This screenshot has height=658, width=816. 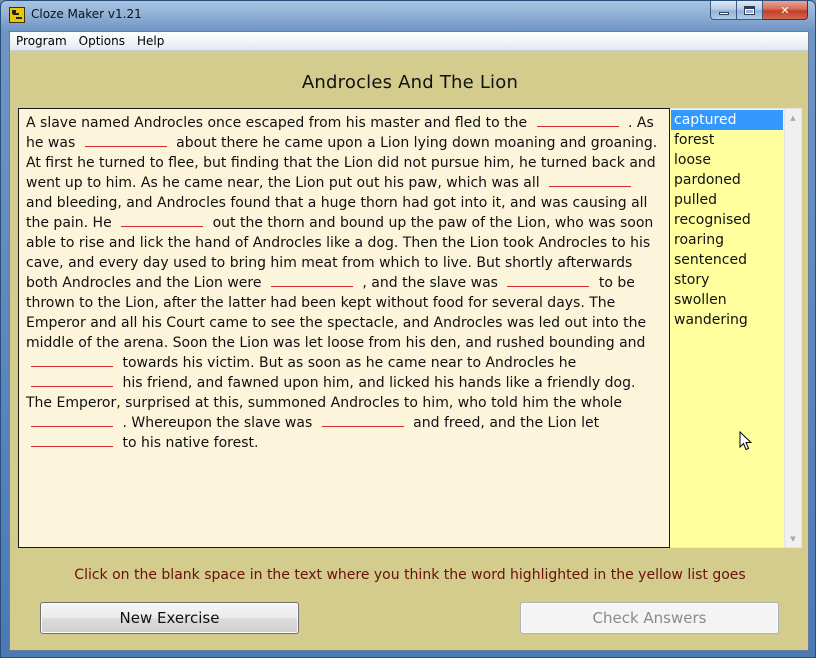 I want to click on maximize-button, so click(x=750, y=10).